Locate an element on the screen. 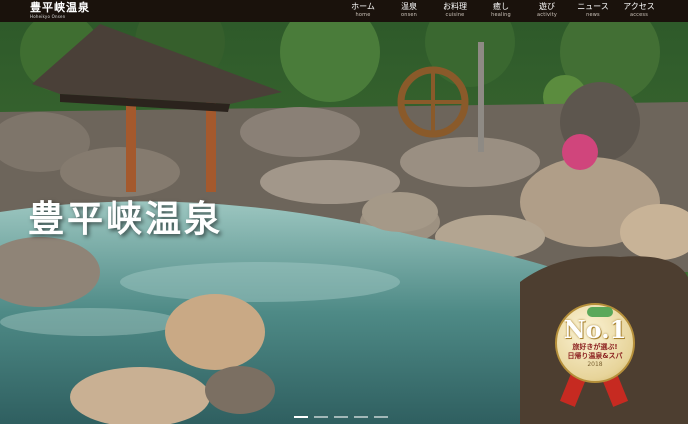 This screenshot has width=688, height=424. owl-icon is located at coordinates (600, 312).